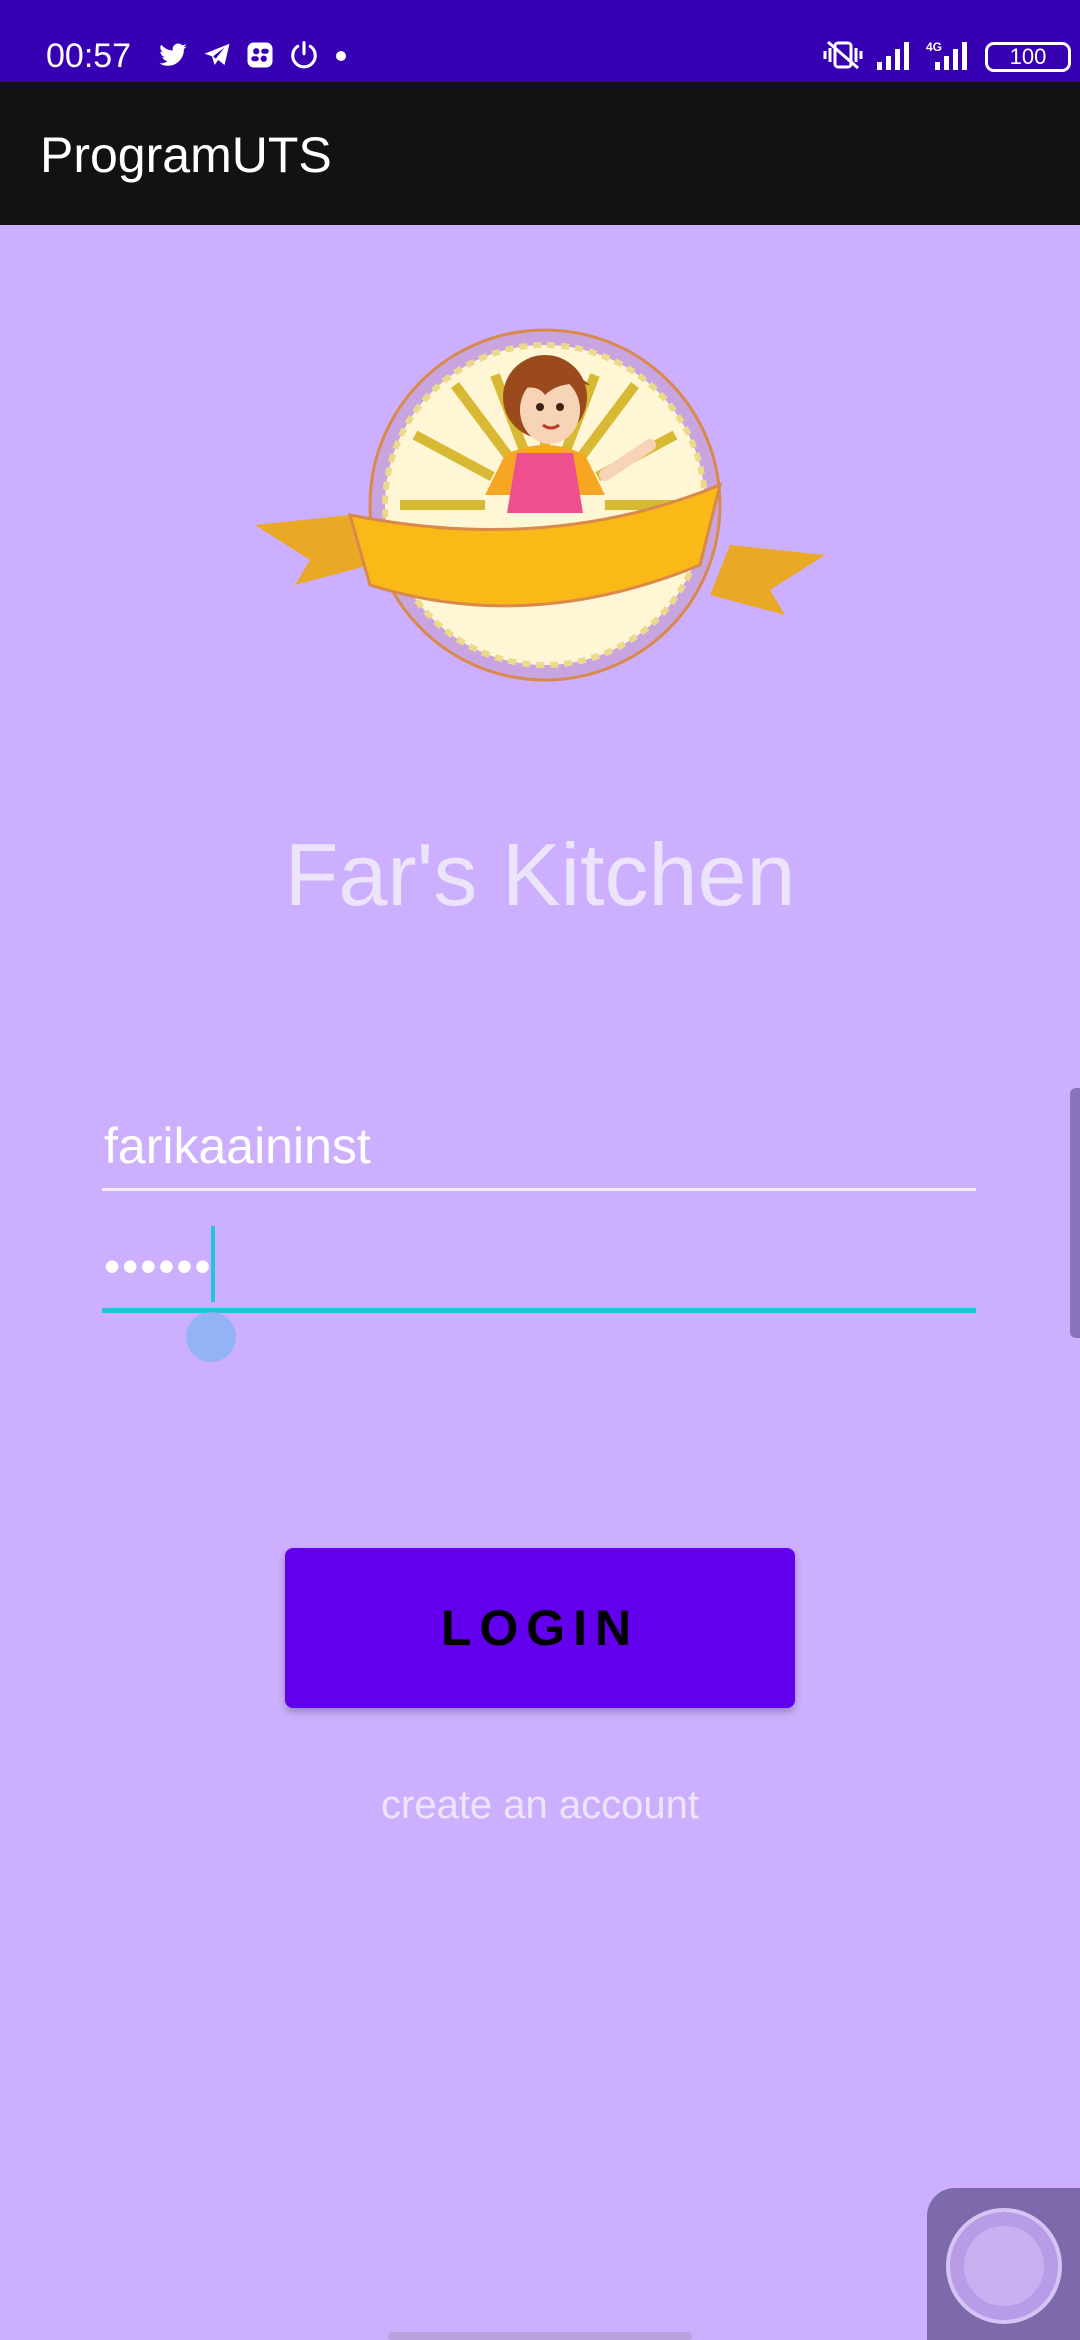 This screenshot has height=2340, width=1080. What do you see at coordinates (540, 2336) in the screenshot?
I see `home-indicator` at bounding box center [540, 2336].